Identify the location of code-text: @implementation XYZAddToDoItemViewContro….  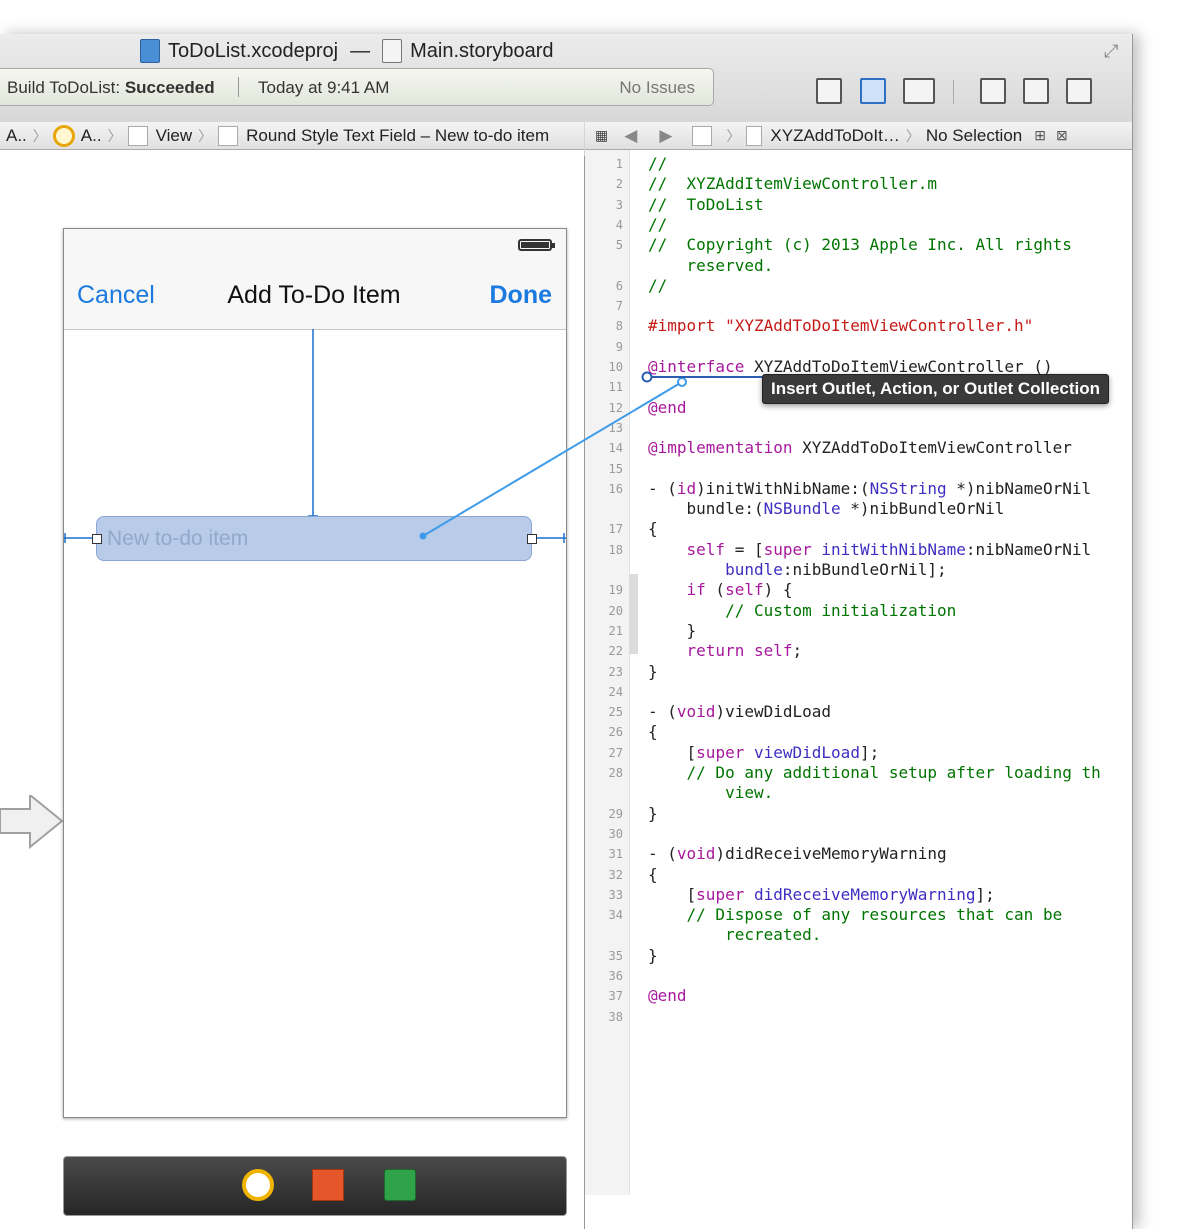
(860, 448).